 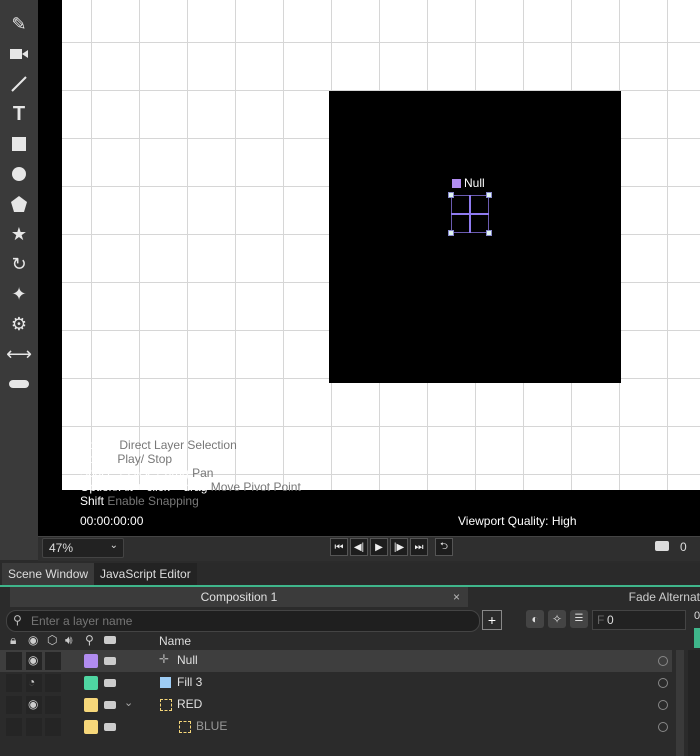 What do you see at coordinates (19, 84) in the screenshot?
I see `line-tool-icon` at bounding box center [19, 84].